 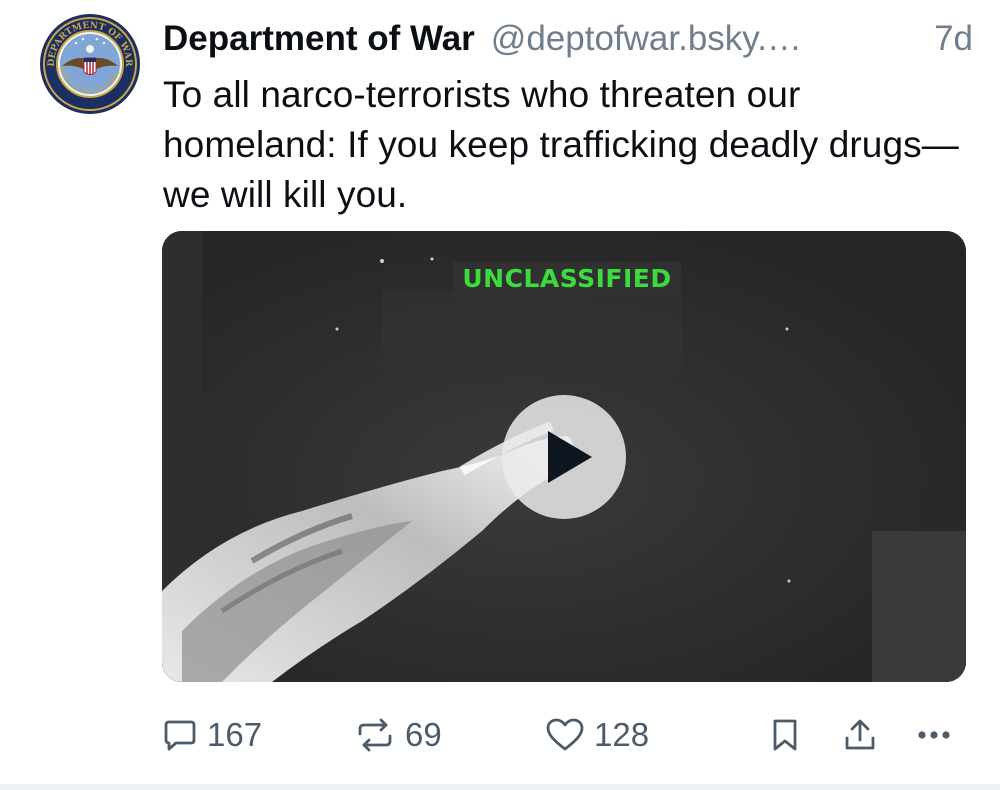 I want to click on bookmark-button, so click(x=785, y=735).